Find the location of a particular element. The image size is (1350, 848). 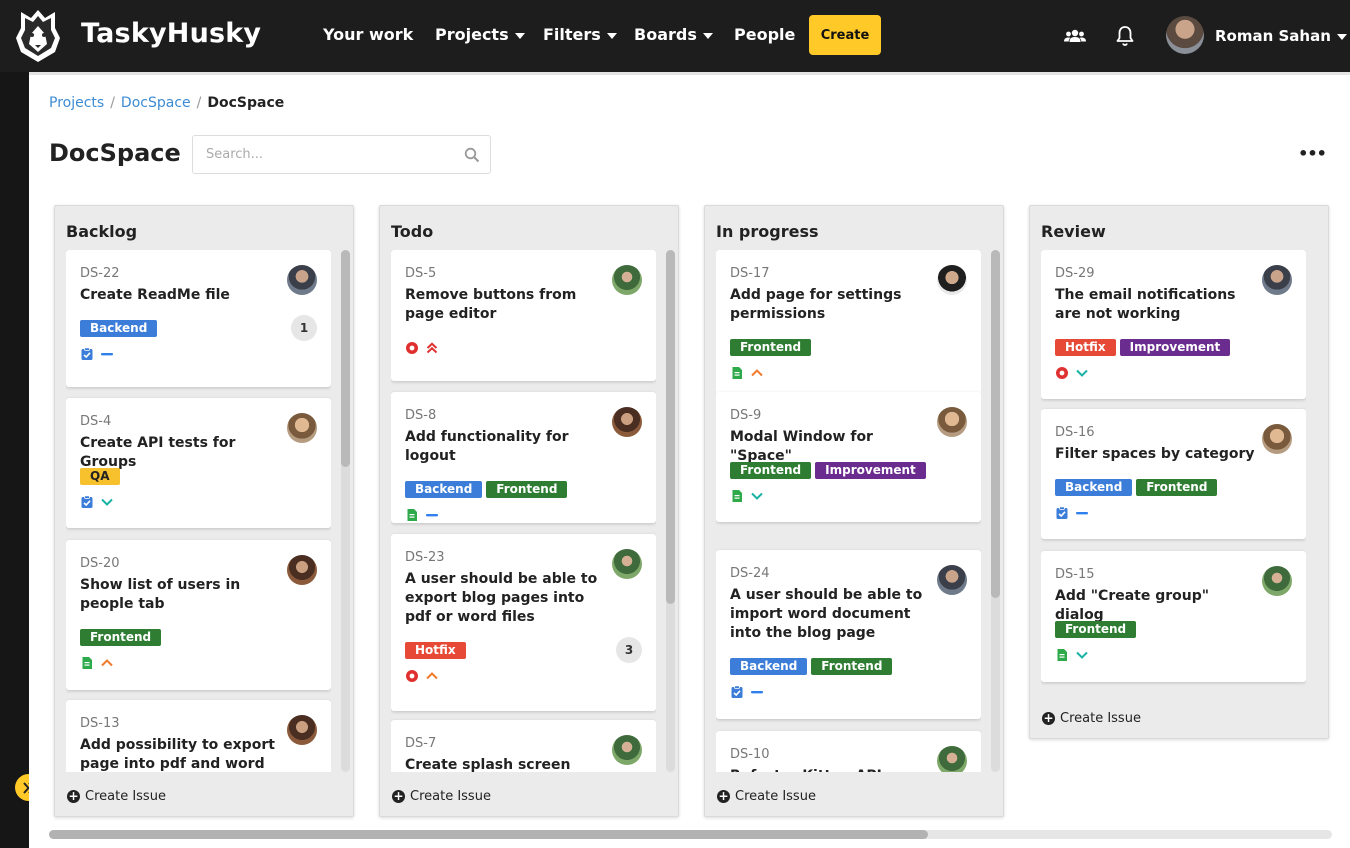

nav-your-work: Your work is located at coordinates (368, 34).